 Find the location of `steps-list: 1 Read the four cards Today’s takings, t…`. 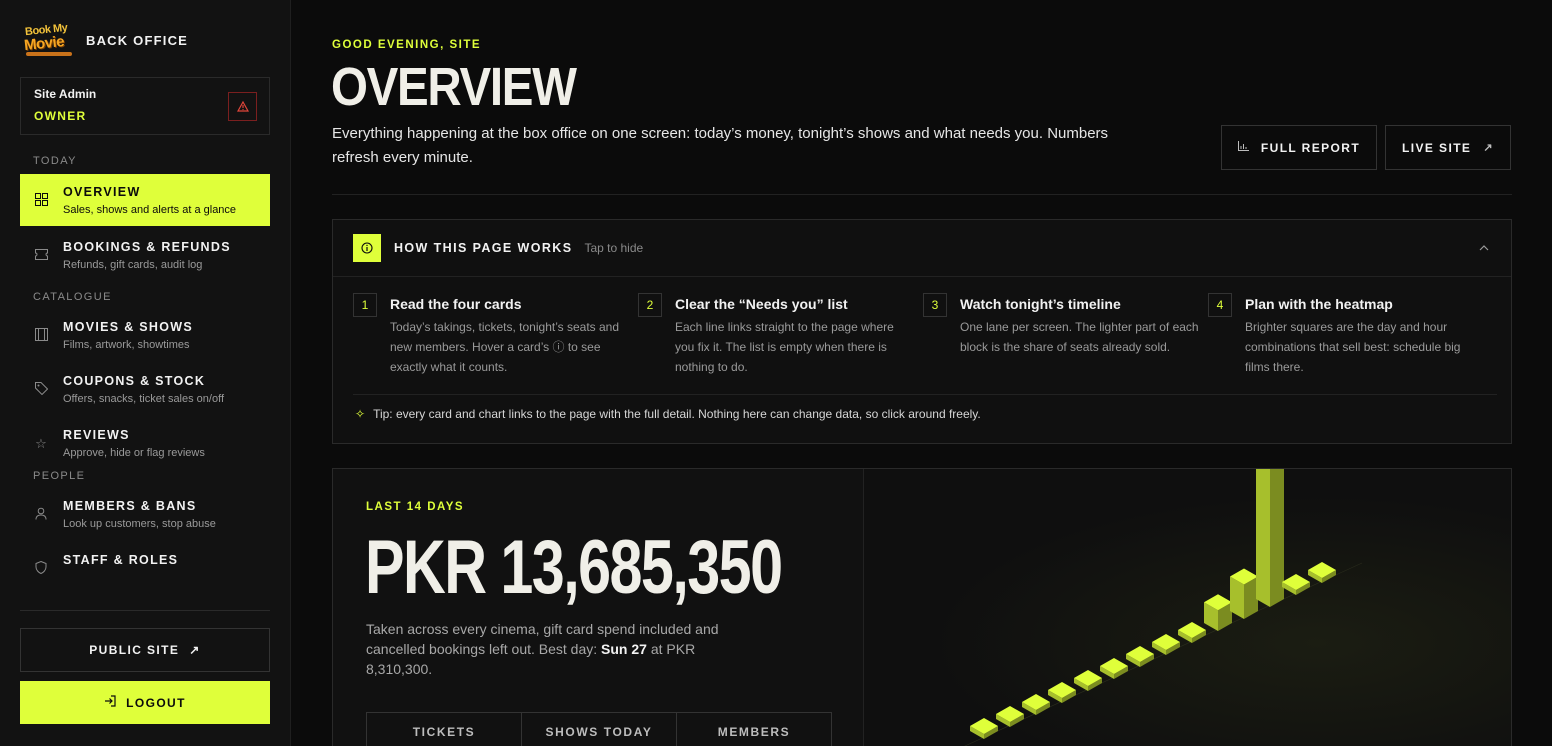

steps-list: 1 Read the four cards Today’s takings, t… is located at coordinates (923, 335).